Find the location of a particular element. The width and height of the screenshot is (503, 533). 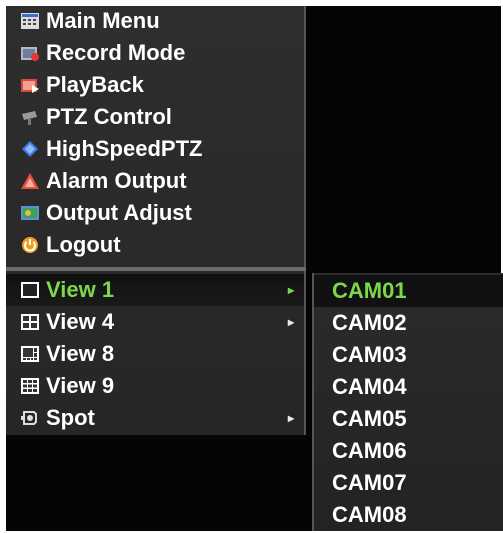

output-adjust-icon is located at coordinates (30, 213).